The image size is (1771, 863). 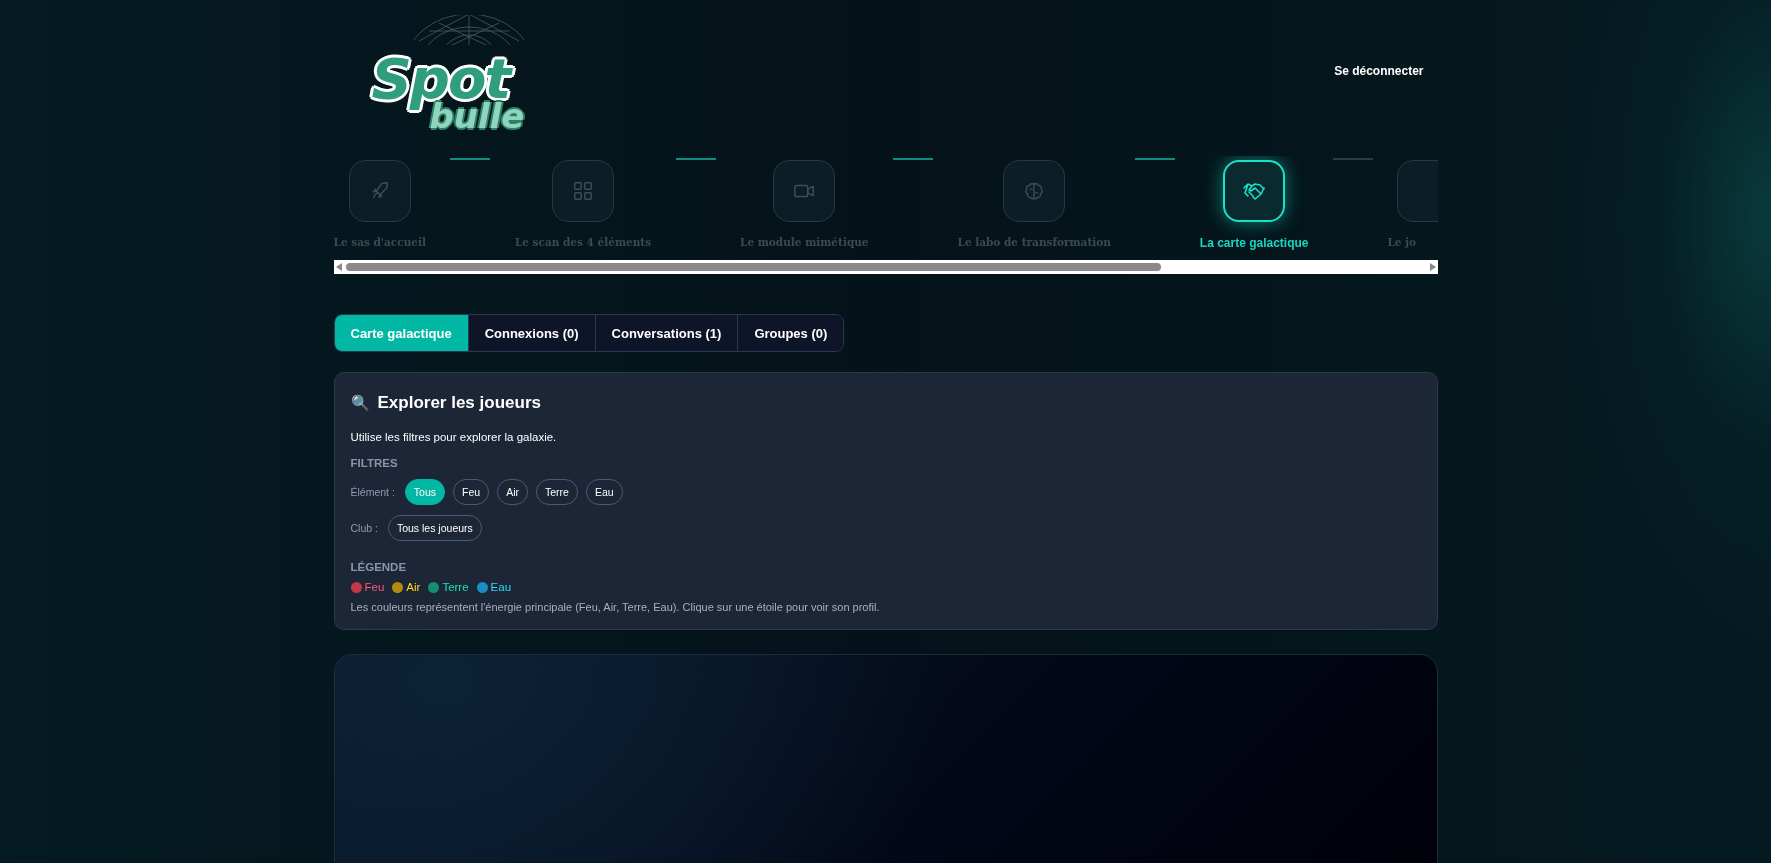 I want to click on filter-label: Élément :, so click(x=372, y=492).